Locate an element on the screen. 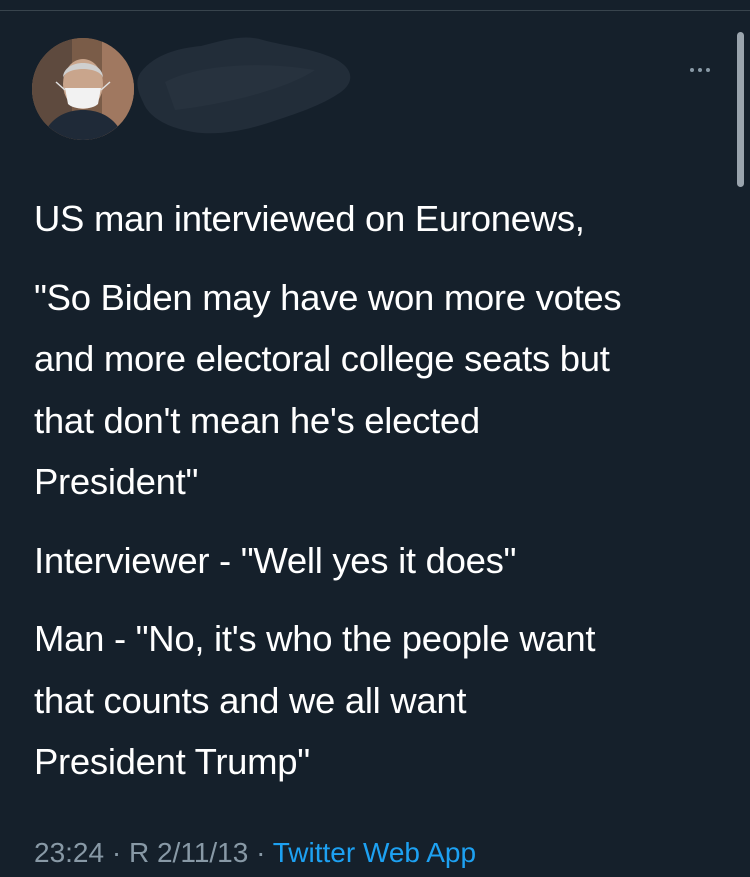  avatar-image is located at coordinates (83, 89).